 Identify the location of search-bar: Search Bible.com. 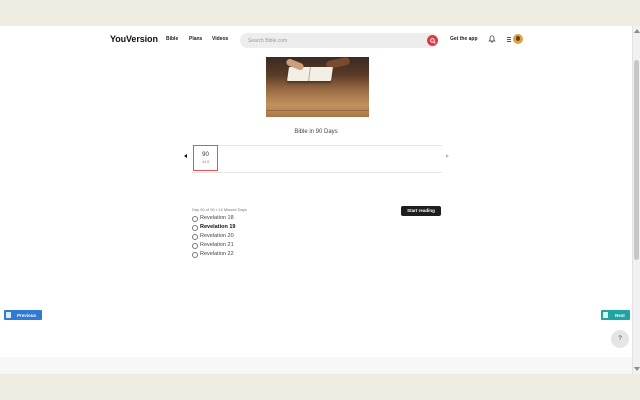
(339, 40).